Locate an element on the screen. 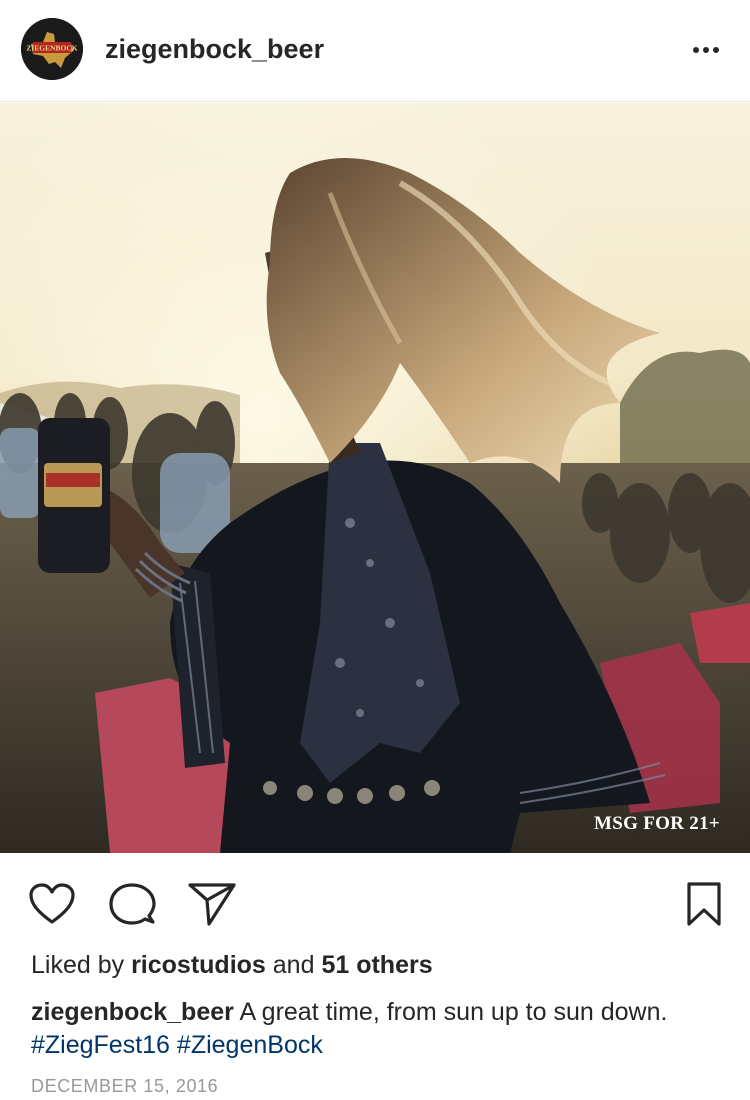  ziegenbock-logo-icon: ZIEGENBOCK is located at coordinates (52, 49).